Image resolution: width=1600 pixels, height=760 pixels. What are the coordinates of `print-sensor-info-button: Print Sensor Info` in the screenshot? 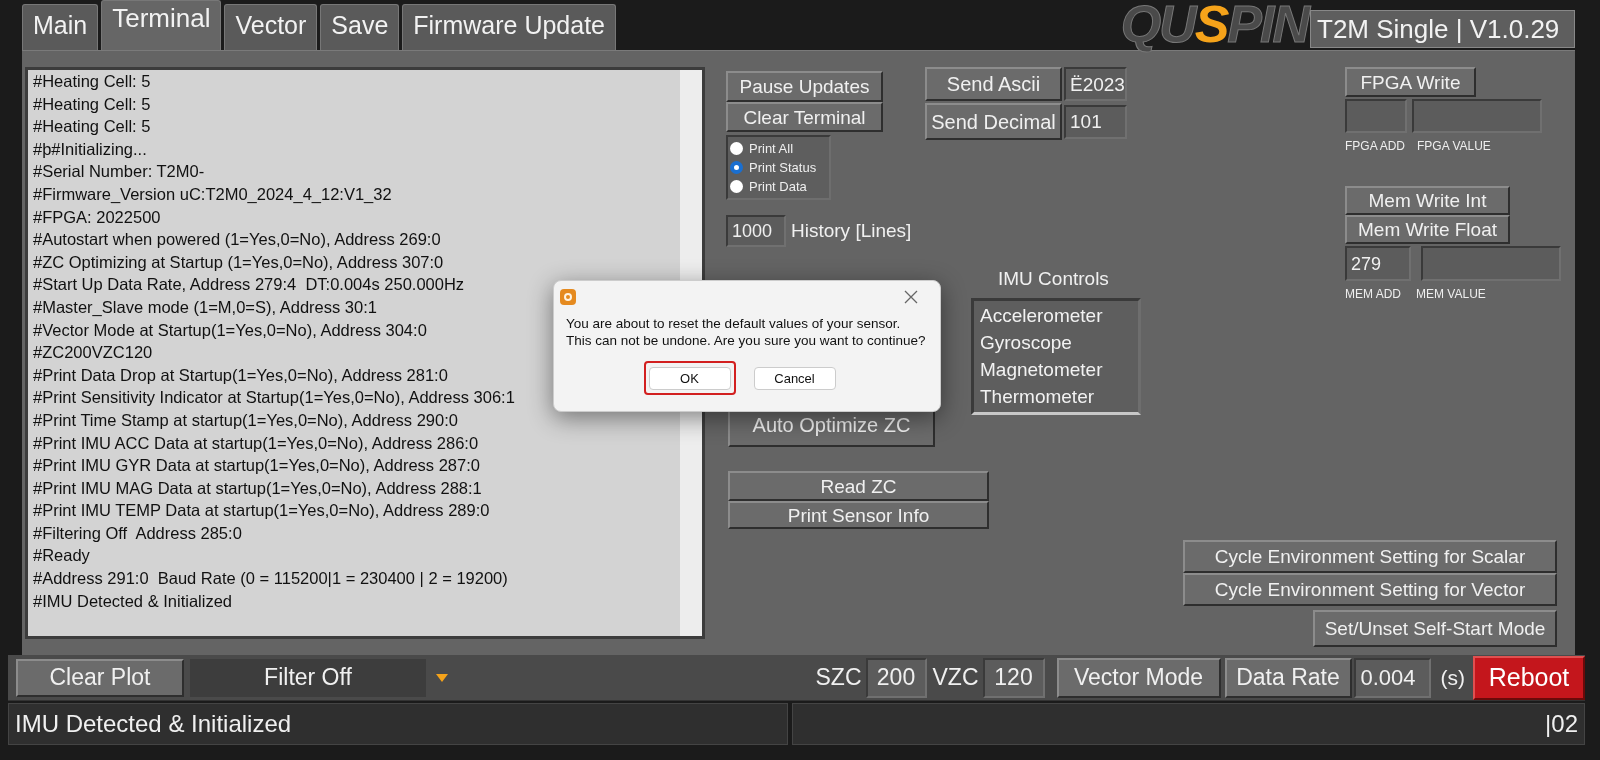 It's located at (858, 515).